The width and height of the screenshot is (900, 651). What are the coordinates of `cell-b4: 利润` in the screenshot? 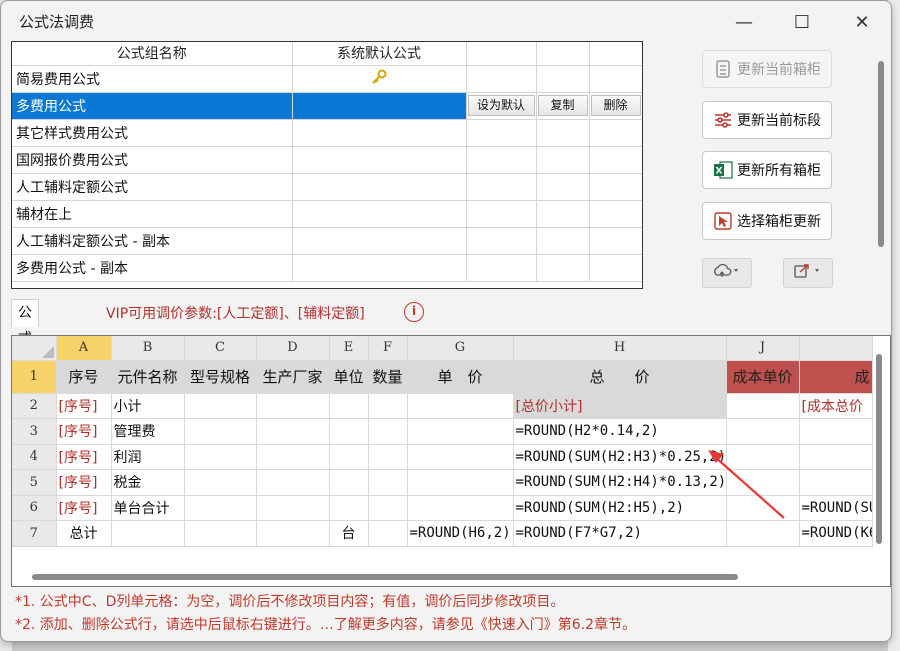 It's located at (148, 457).